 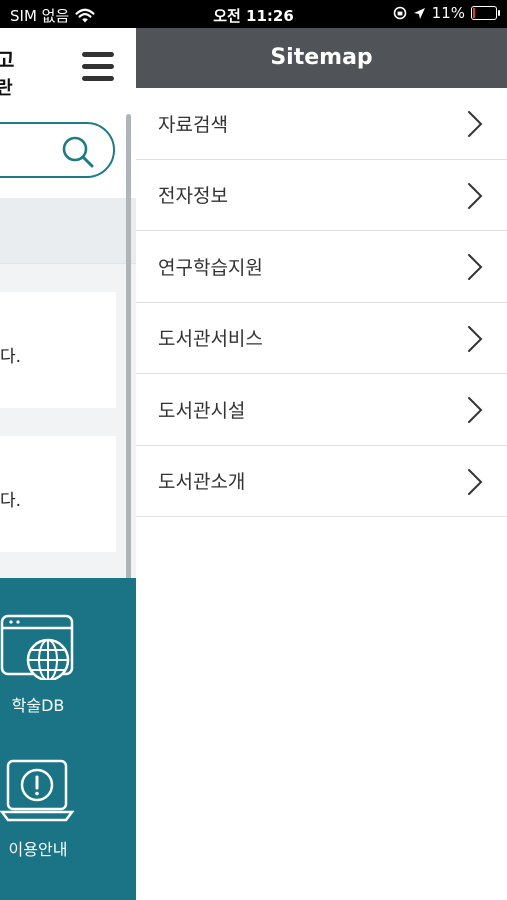 I want to click on quick-link-guide: 이용안내, so click(x=38, y=809).